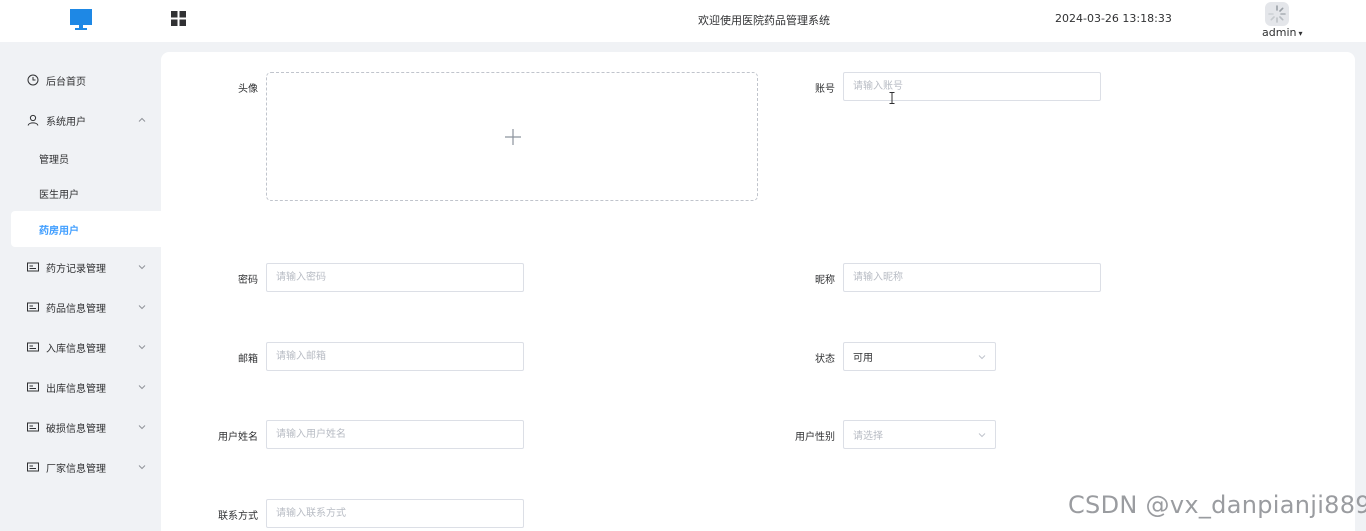 The width and height of the screenshot is (1366, 531). Describe the element at coordinates (395, 434) in the screenshot. I see `real-name-input` at that location.